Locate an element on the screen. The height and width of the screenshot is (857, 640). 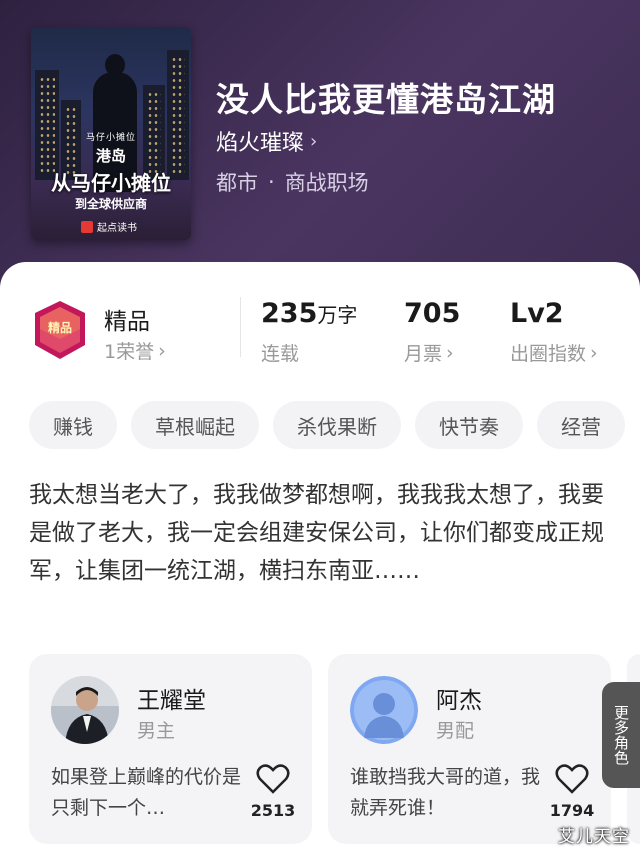
tag-chip: 快节奏 is located at coordinates (469, 425).